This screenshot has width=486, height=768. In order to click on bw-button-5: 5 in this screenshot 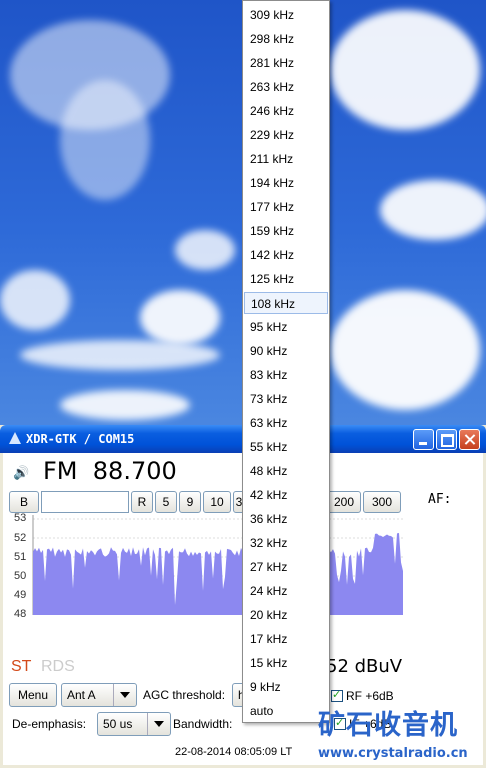, I will do `click(166, 502)`.